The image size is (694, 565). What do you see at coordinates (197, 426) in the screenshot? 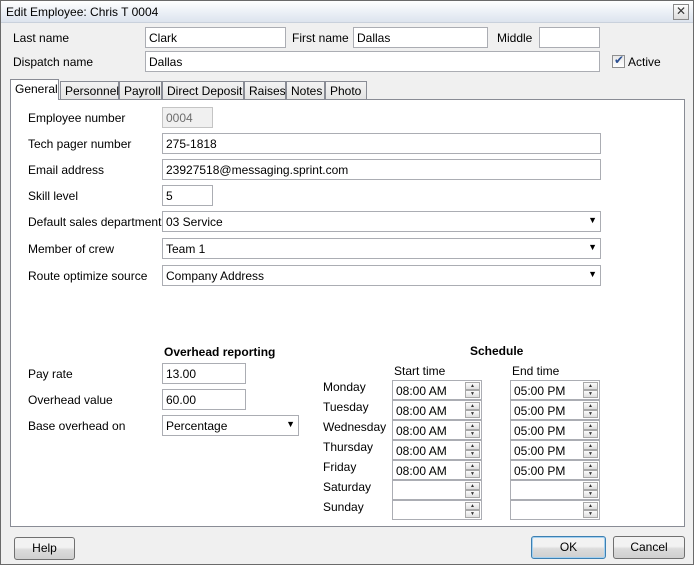
I see `base-overhead-value: Percentage` at bounding box center [197, 426].